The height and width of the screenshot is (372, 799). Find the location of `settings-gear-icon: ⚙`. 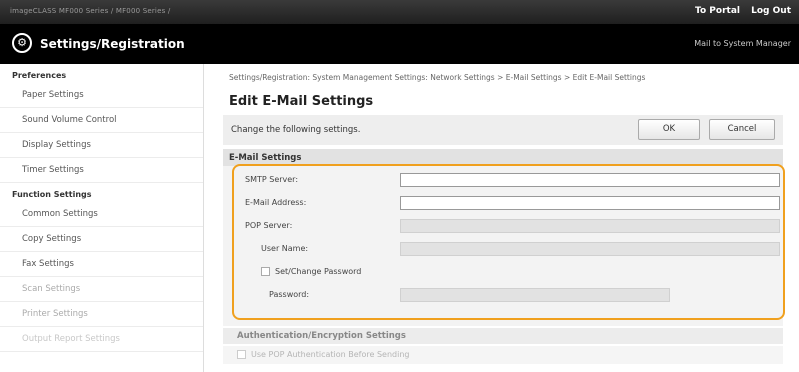

settings-gear-icon: ⚙ is located at coordinates (22, 43).